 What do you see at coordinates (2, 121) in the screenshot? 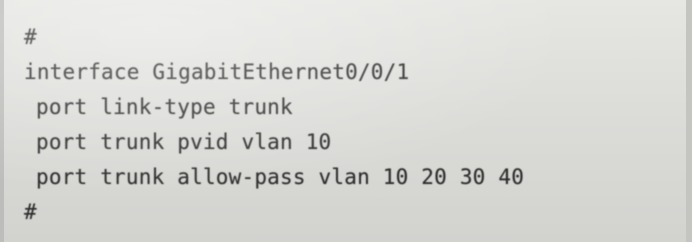
I see `screen-bezel-left` at bounding box center [2, 121].